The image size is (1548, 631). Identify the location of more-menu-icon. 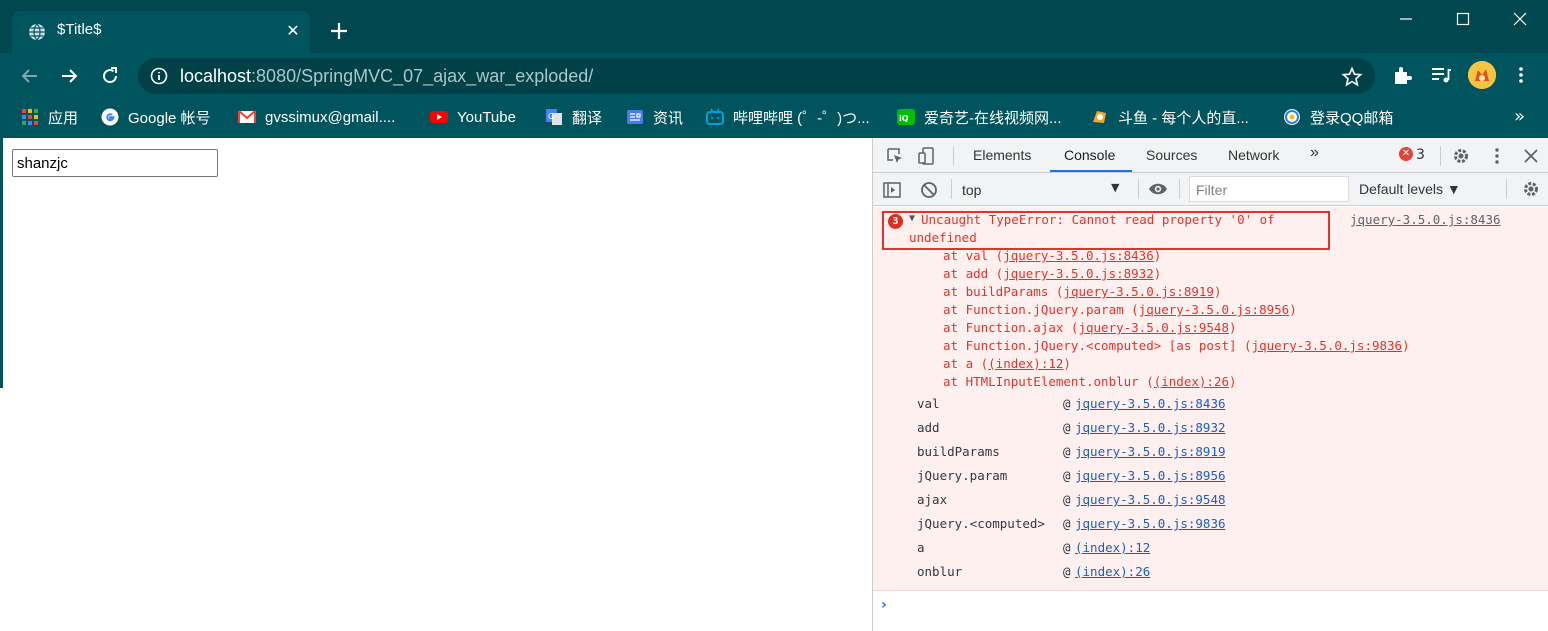
(1521, 75).